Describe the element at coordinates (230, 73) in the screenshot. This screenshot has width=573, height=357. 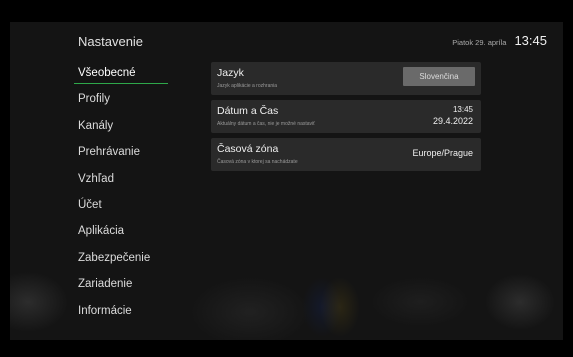
I see `language-title: Jazyk` at that location.